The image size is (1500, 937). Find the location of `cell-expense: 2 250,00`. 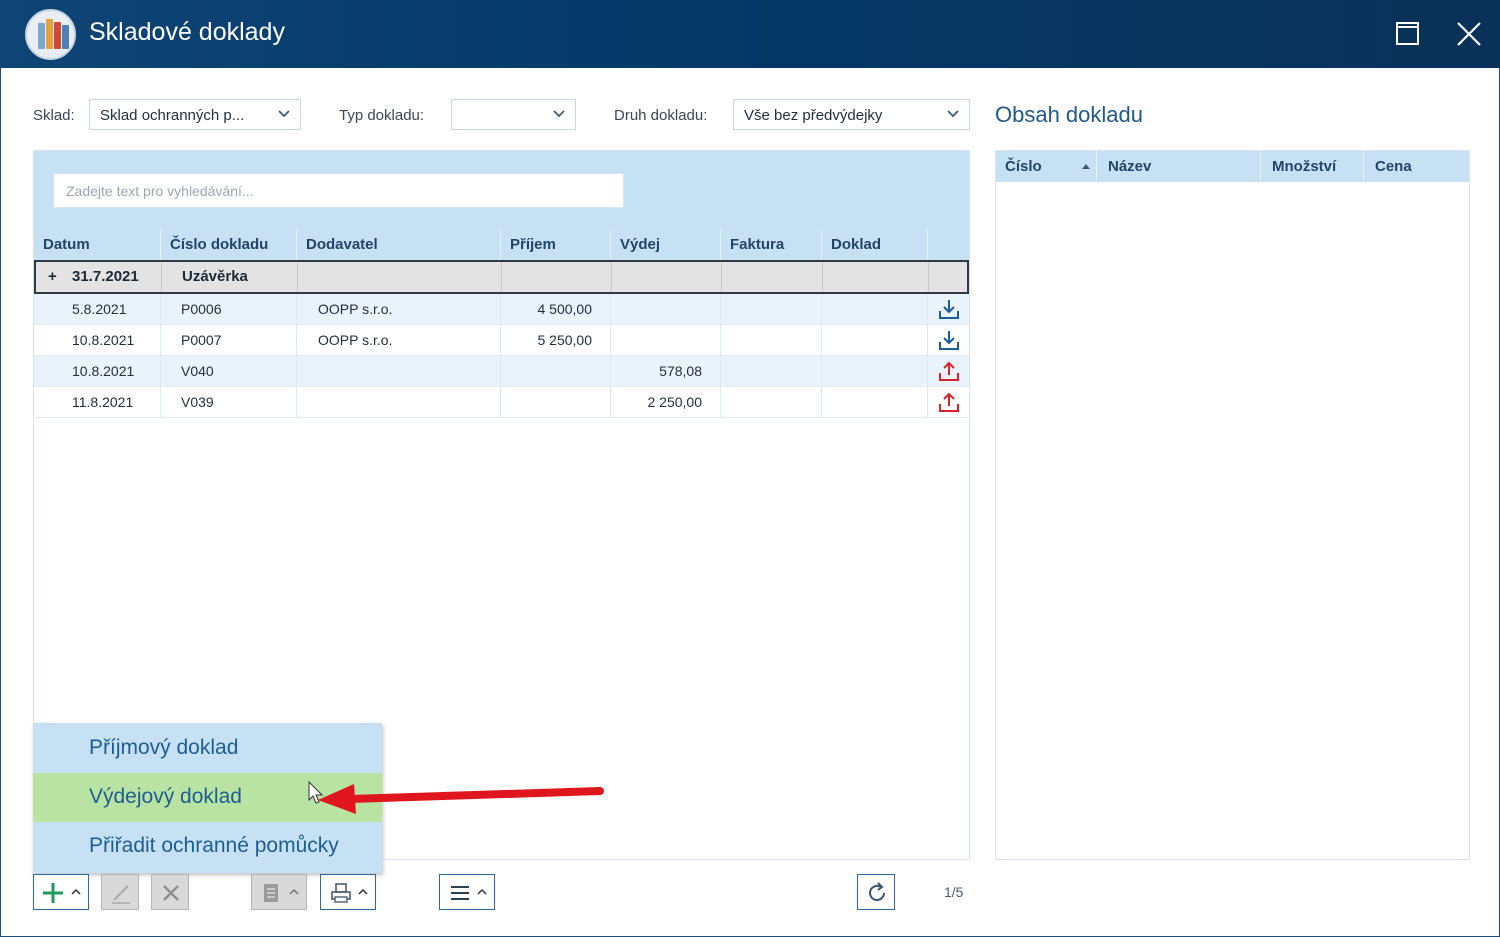

cell-expense: 2 250,00 is located at coordinates (666, 402).